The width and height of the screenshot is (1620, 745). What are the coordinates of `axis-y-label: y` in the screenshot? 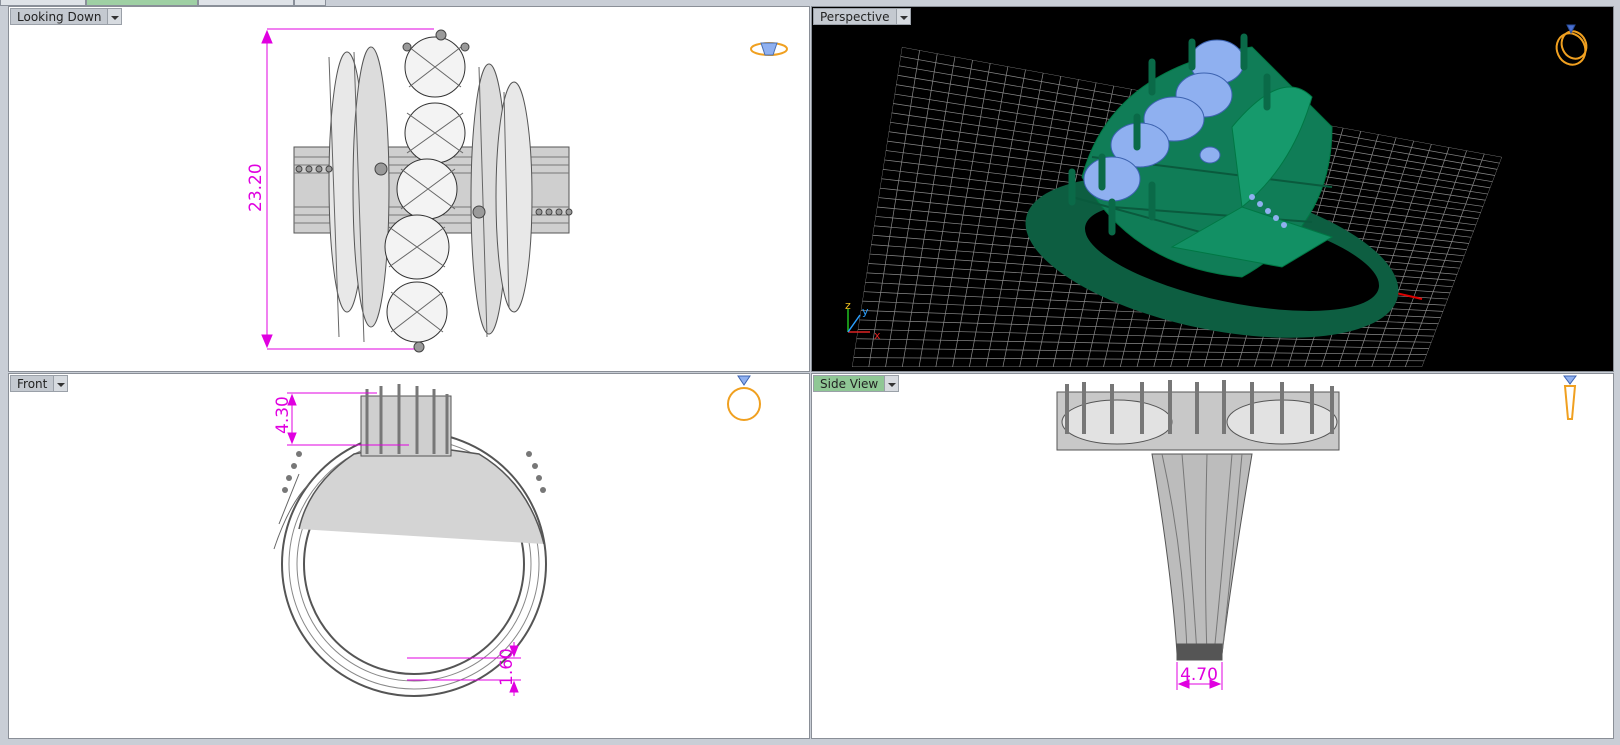 It's located at (865, 311).